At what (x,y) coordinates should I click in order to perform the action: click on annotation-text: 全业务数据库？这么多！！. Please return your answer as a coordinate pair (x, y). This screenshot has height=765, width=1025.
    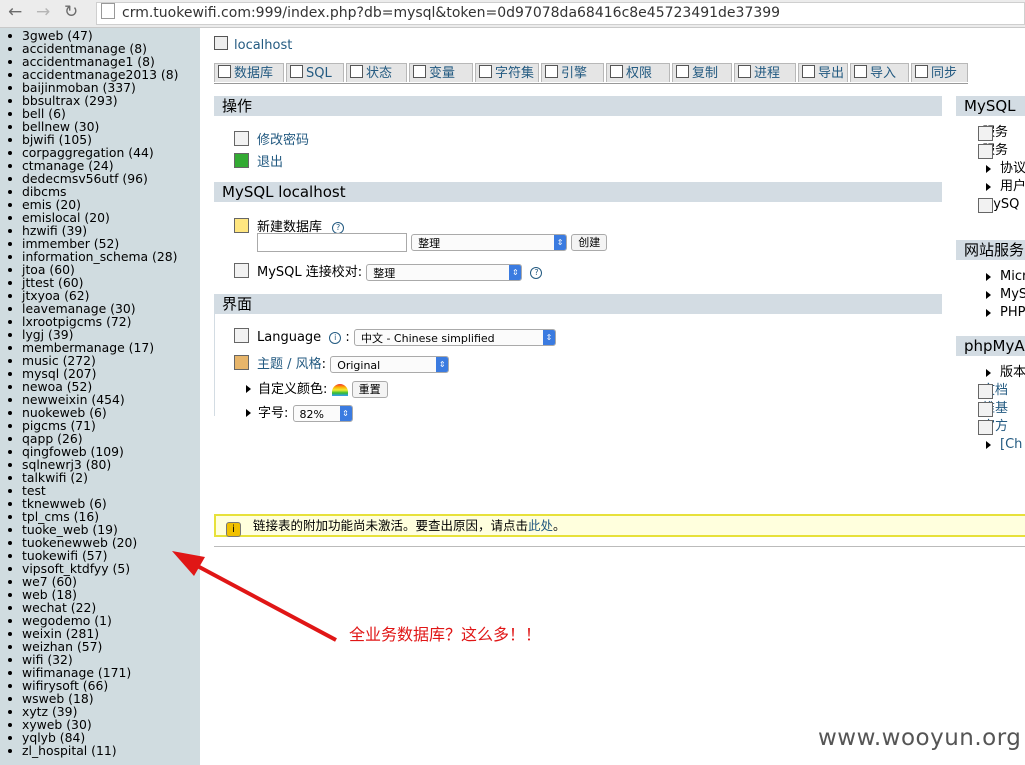
    Looking at the image, I should click on (445, 634).